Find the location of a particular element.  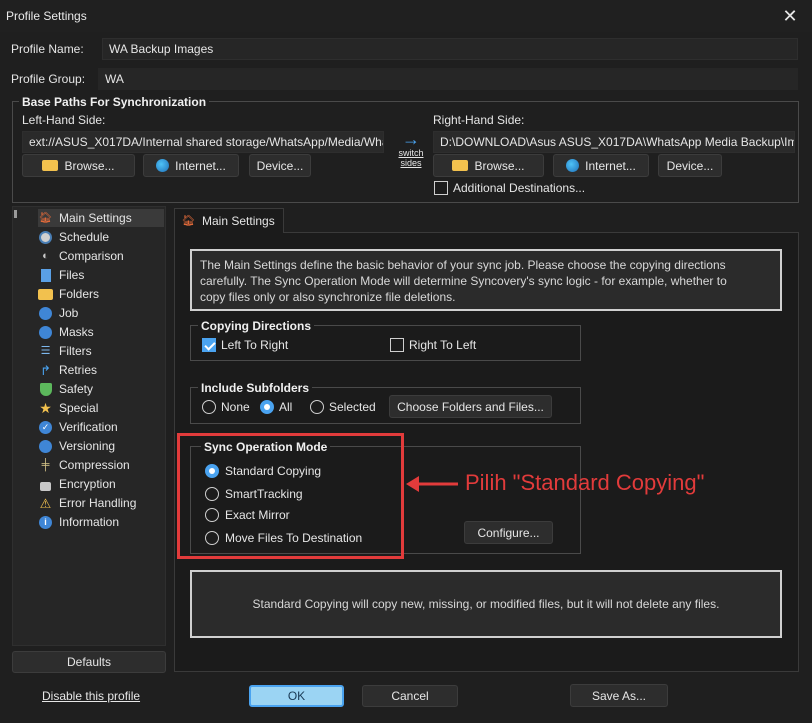

globe-icon is located at coordinates (163, 165).